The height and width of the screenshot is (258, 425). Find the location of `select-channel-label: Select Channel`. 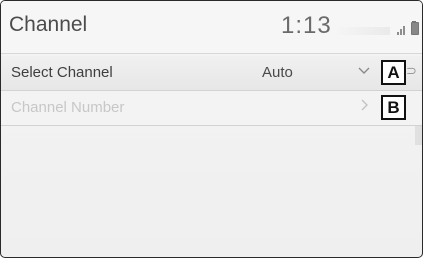

select-channel-label: Select Channel is located at coordinates (62, 72).